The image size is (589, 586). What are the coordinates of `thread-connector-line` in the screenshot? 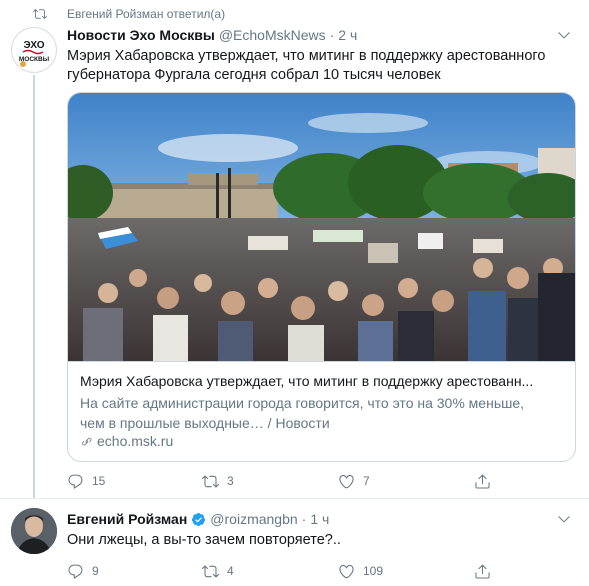 It's located at (34, 286).